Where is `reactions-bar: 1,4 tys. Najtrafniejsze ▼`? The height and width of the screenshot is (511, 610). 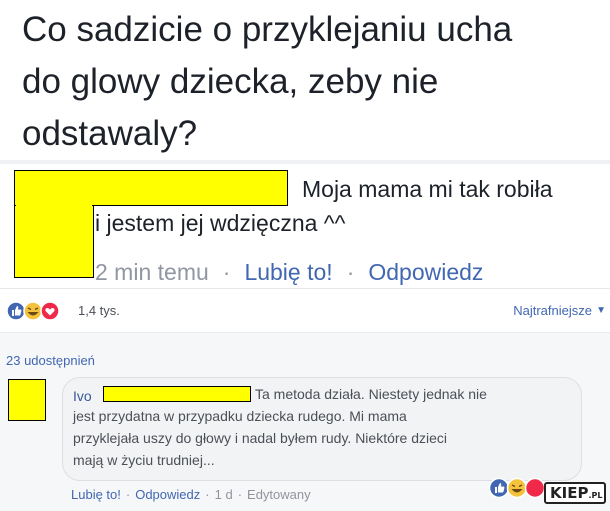
reactions-bar: 1,4 tys. Najtrafniejsze ▼ is located at coordinates (305, 311).